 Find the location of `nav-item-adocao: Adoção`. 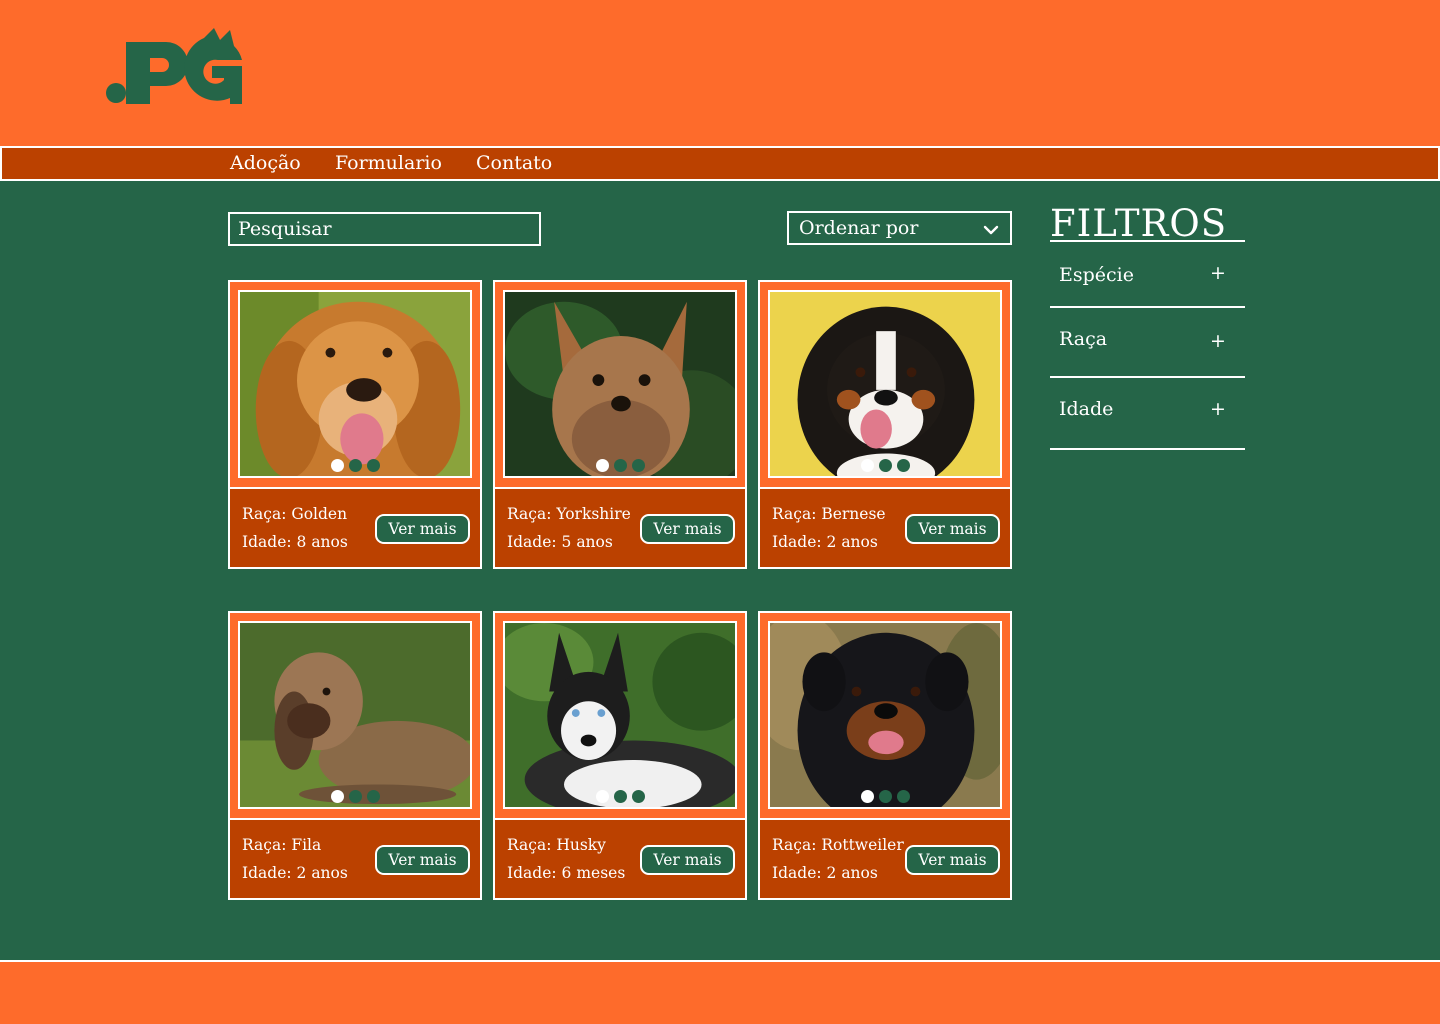

nav-item-adocao: Adoção is located at coordinates (265, 163).